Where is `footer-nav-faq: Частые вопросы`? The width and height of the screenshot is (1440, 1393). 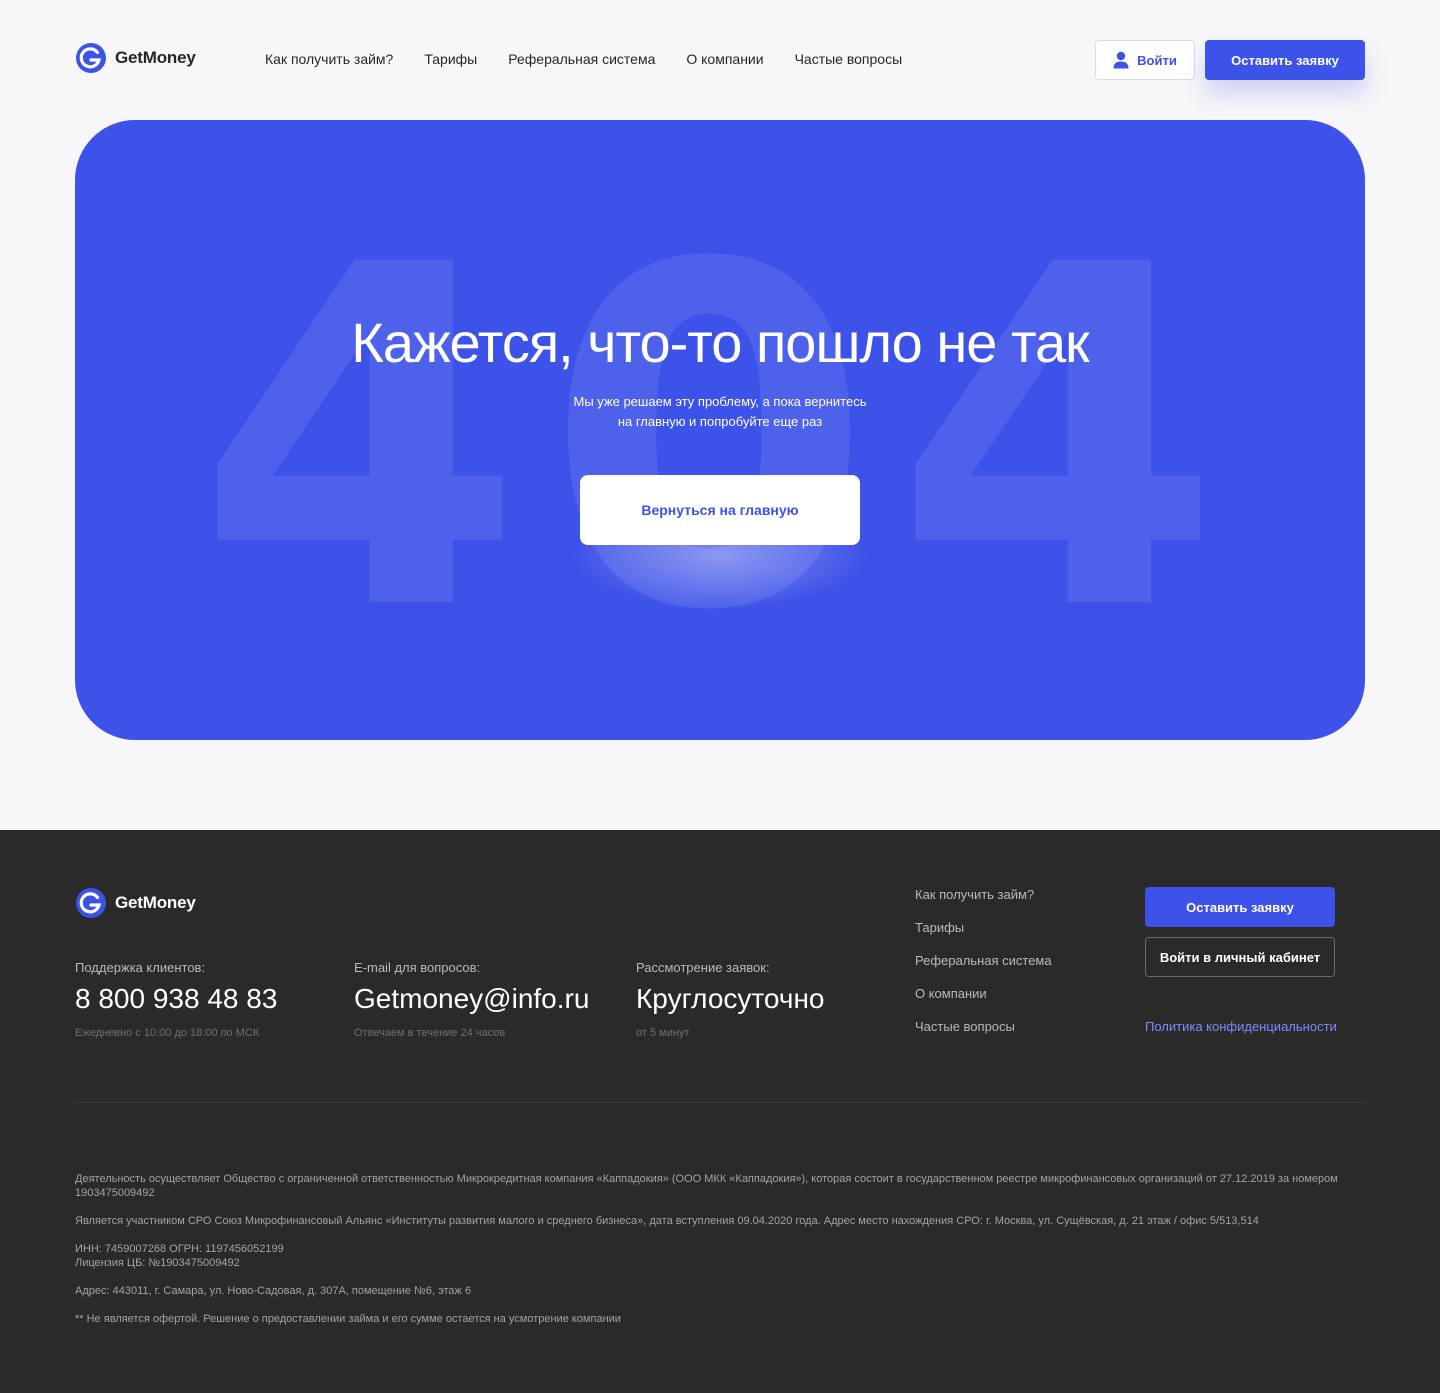
footer-nav-faq: Частые вопросы is located at coordinates (983, 1027).